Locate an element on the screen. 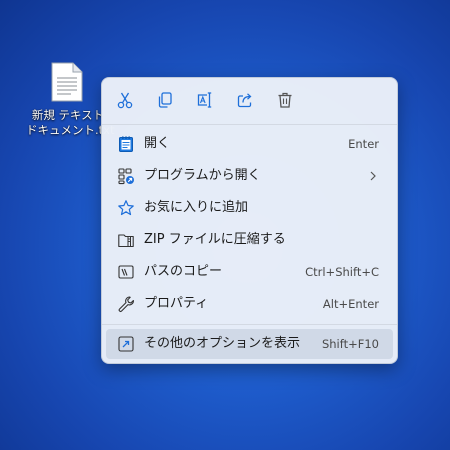 The image size is (450, 450). notepad-icon is located at coordinates (126, 144).